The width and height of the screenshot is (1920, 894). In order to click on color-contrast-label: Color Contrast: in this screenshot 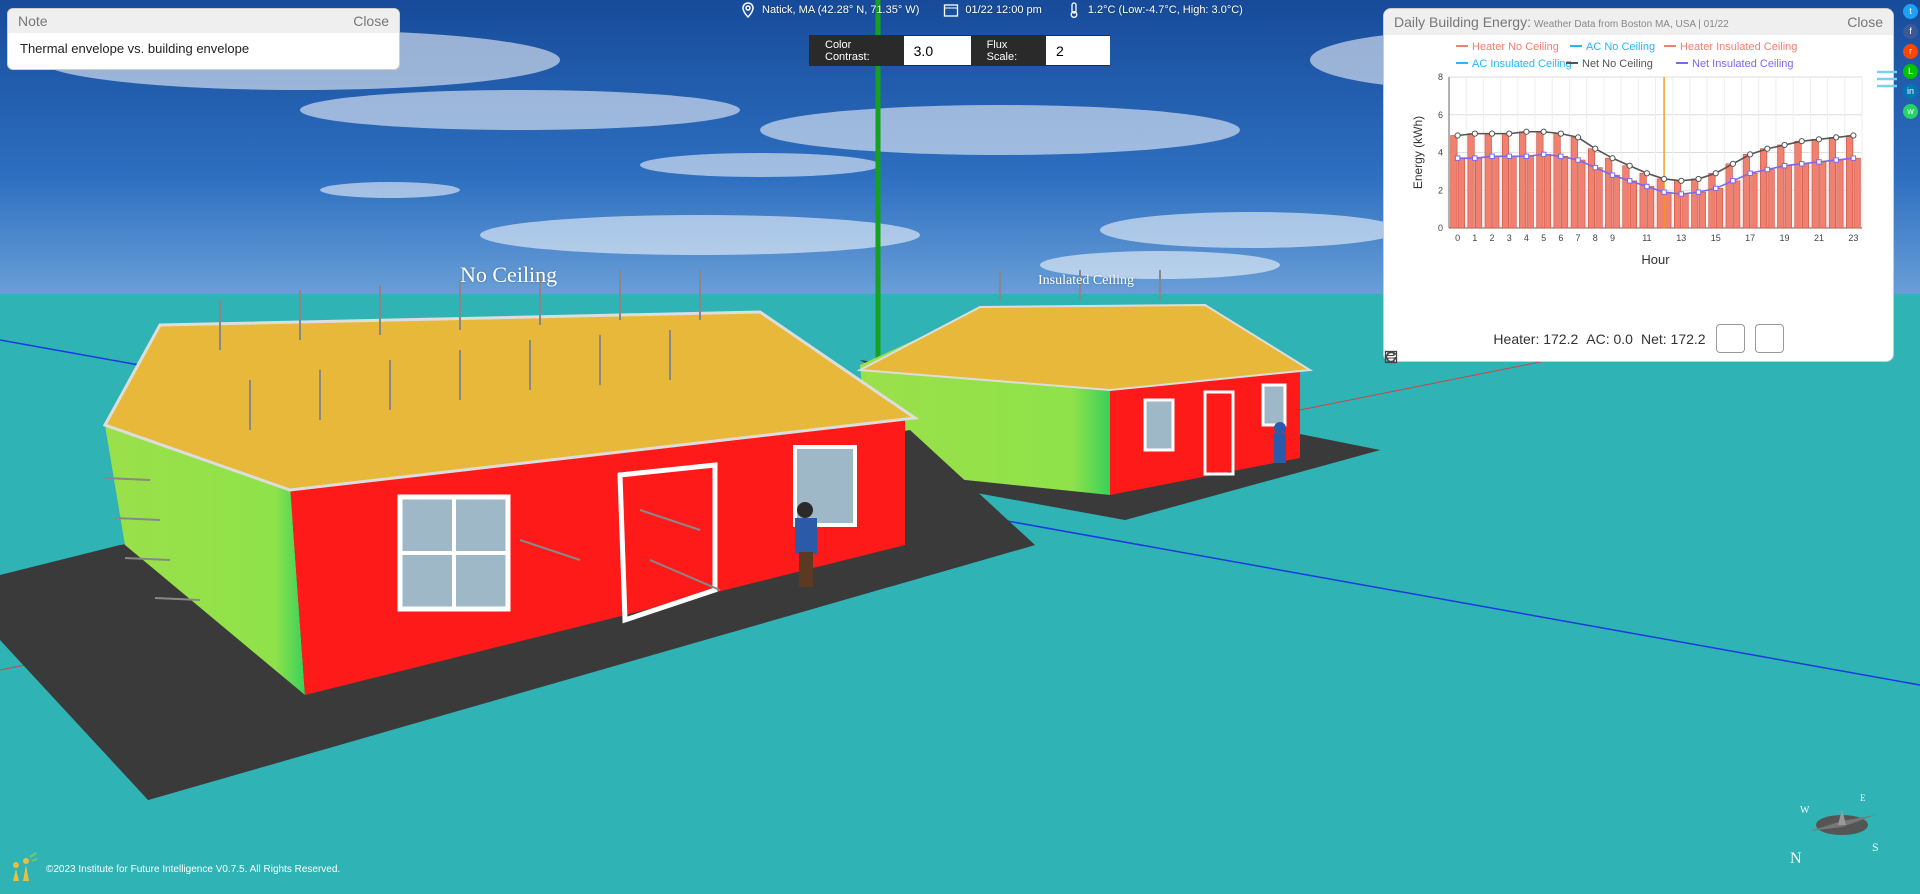, I will do `click(847, 50)`.